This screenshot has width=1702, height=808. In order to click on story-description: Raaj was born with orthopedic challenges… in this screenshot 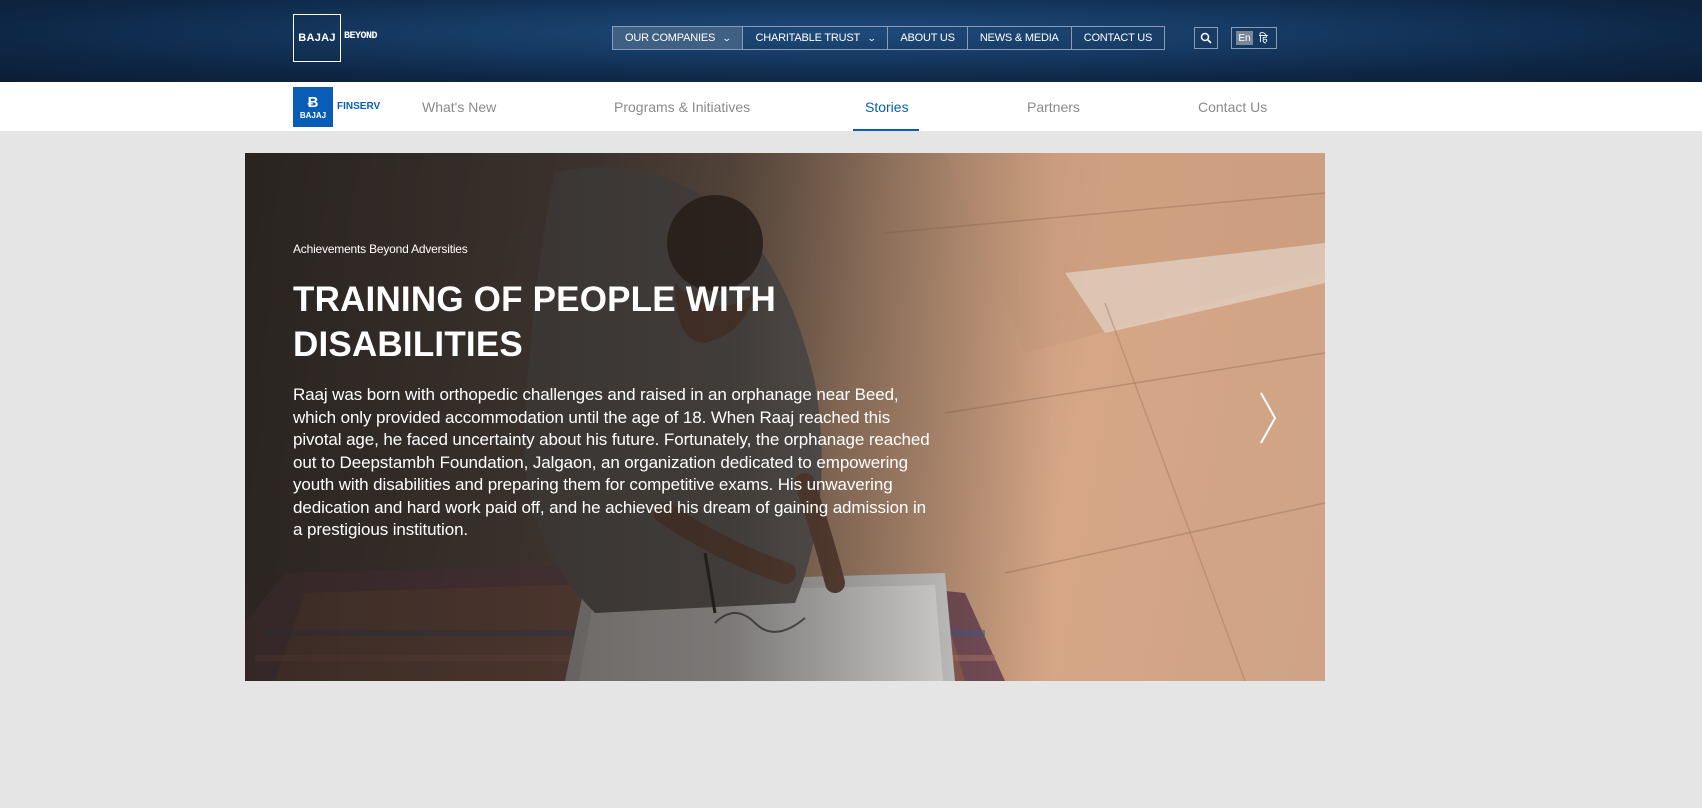, I will do `click(611, 462)`.